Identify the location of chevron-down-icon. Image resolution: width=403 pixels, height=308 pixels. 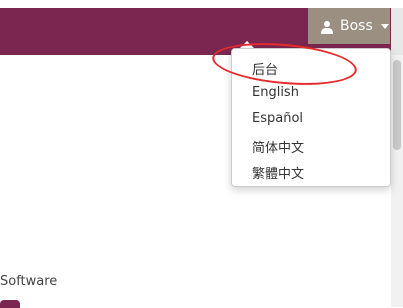
(384, 26).